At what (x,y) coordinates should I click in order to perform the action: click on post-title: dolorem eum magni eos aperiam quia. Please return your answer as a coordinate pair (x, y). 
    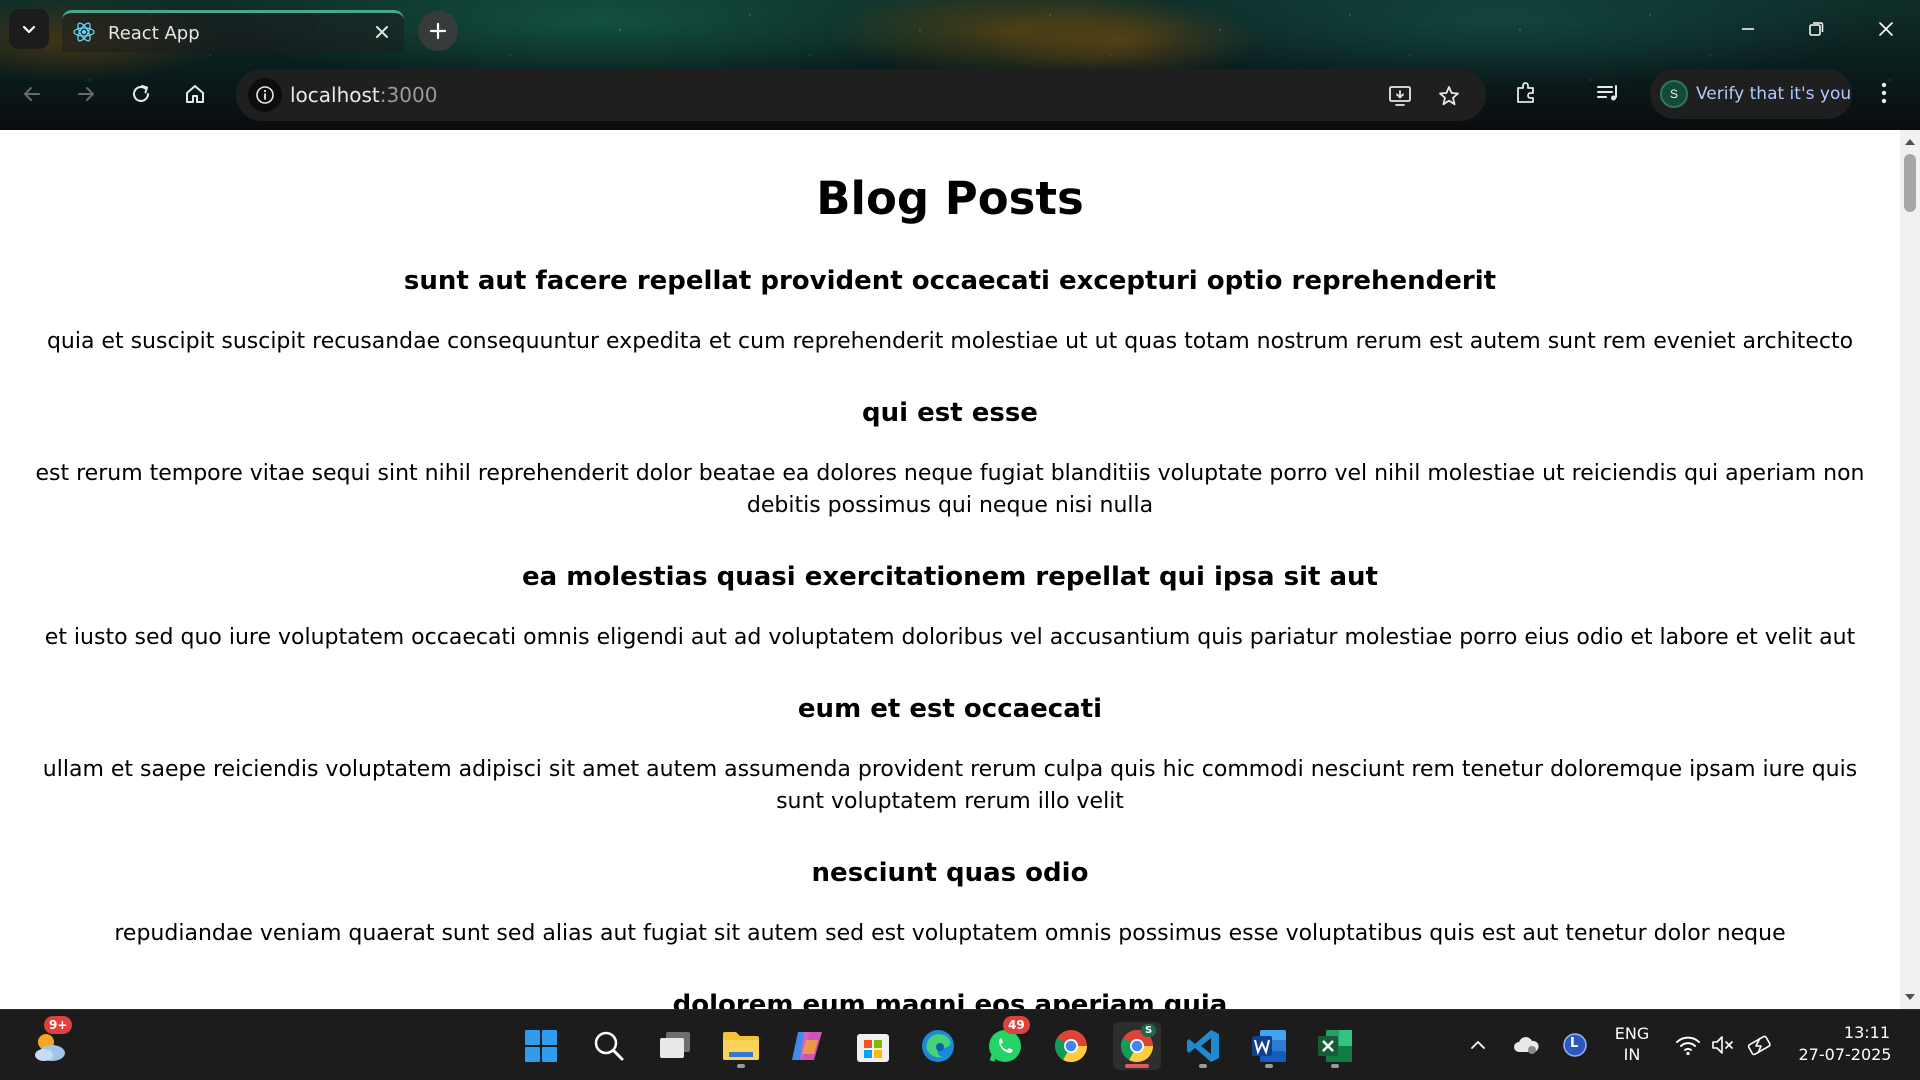
    Looking at the image, I should click on (950, 999).